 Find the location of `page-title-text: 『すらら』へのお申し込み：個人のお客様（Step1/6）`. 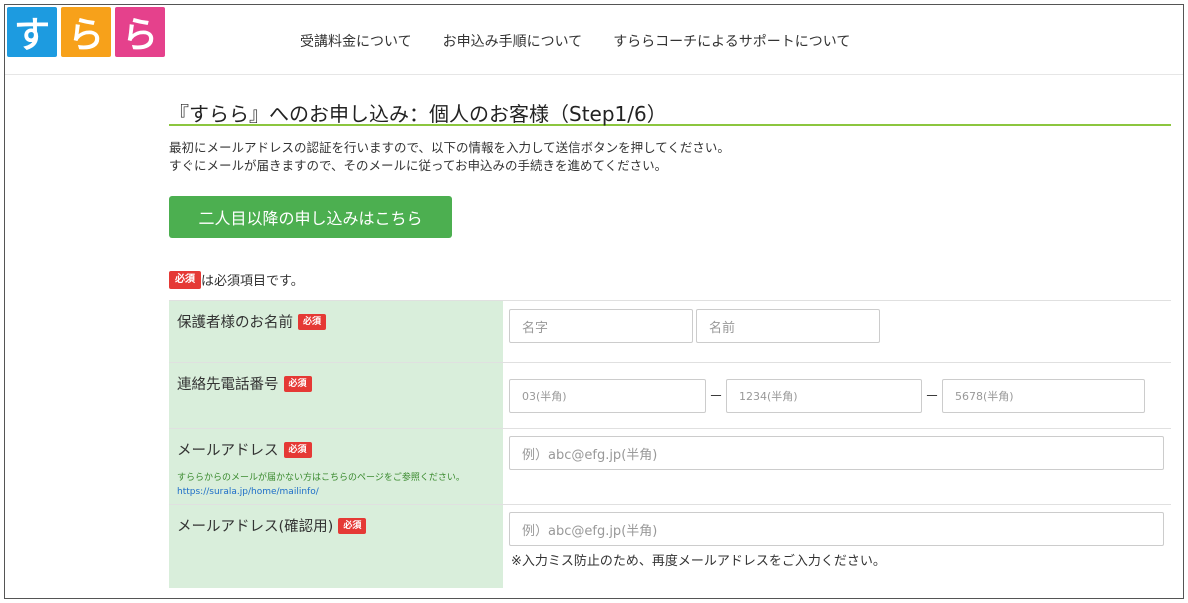

page-title-text: 『すらら』へのお申し込み：個人のお客様（Step1/6） is located at coordinates (418, 114).